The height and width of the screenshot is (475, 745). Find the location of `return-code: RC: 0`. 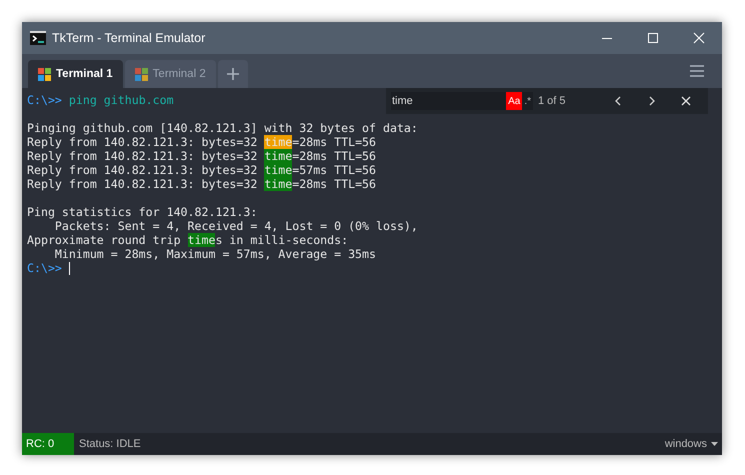

return-code: RC: 0 is located at coordinates (48, 444).